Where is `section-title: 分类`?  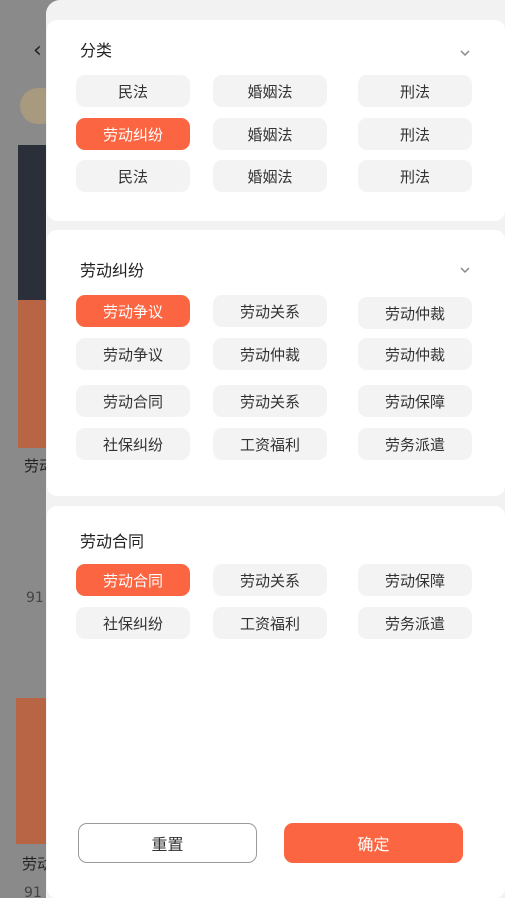
section-title: 分类 is located at coordinates (96, 50).